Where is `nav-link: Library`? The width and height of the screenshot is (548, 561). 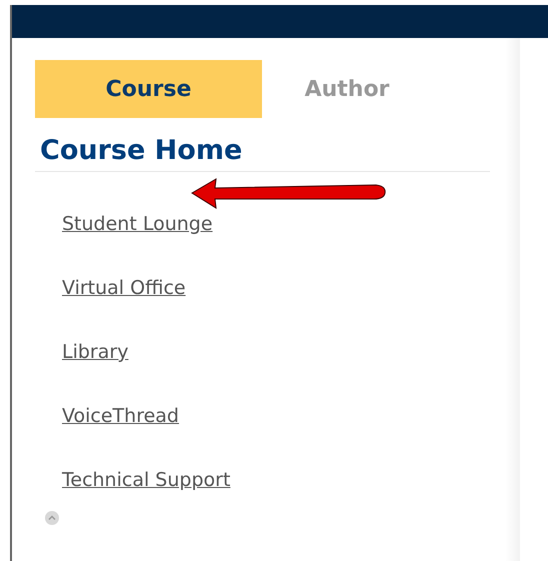 nav-link: Library is located at coordinates (95, 352).